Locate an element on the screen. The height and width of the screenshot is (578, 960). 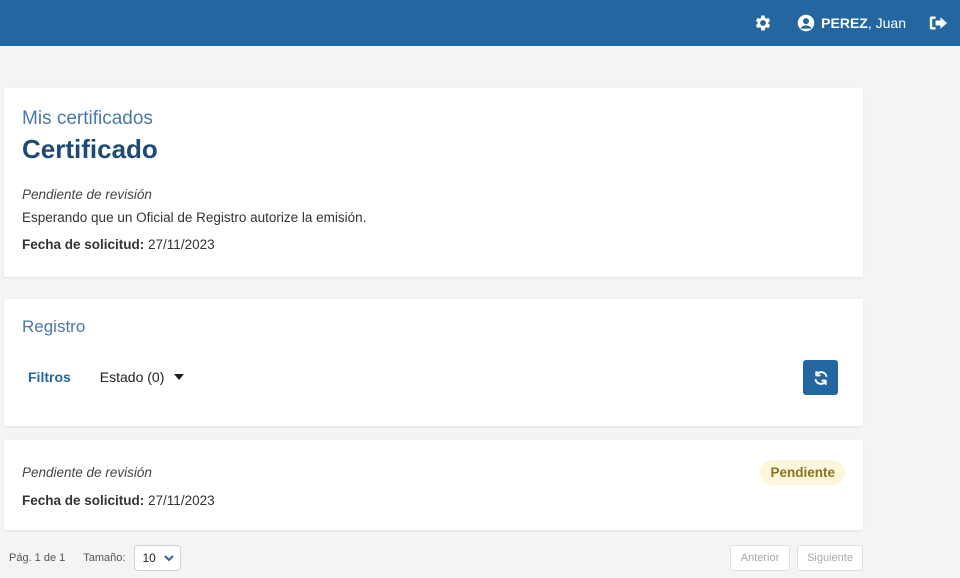
filters-row: Filtros Estado (0) is located at coordinates (106, 377).